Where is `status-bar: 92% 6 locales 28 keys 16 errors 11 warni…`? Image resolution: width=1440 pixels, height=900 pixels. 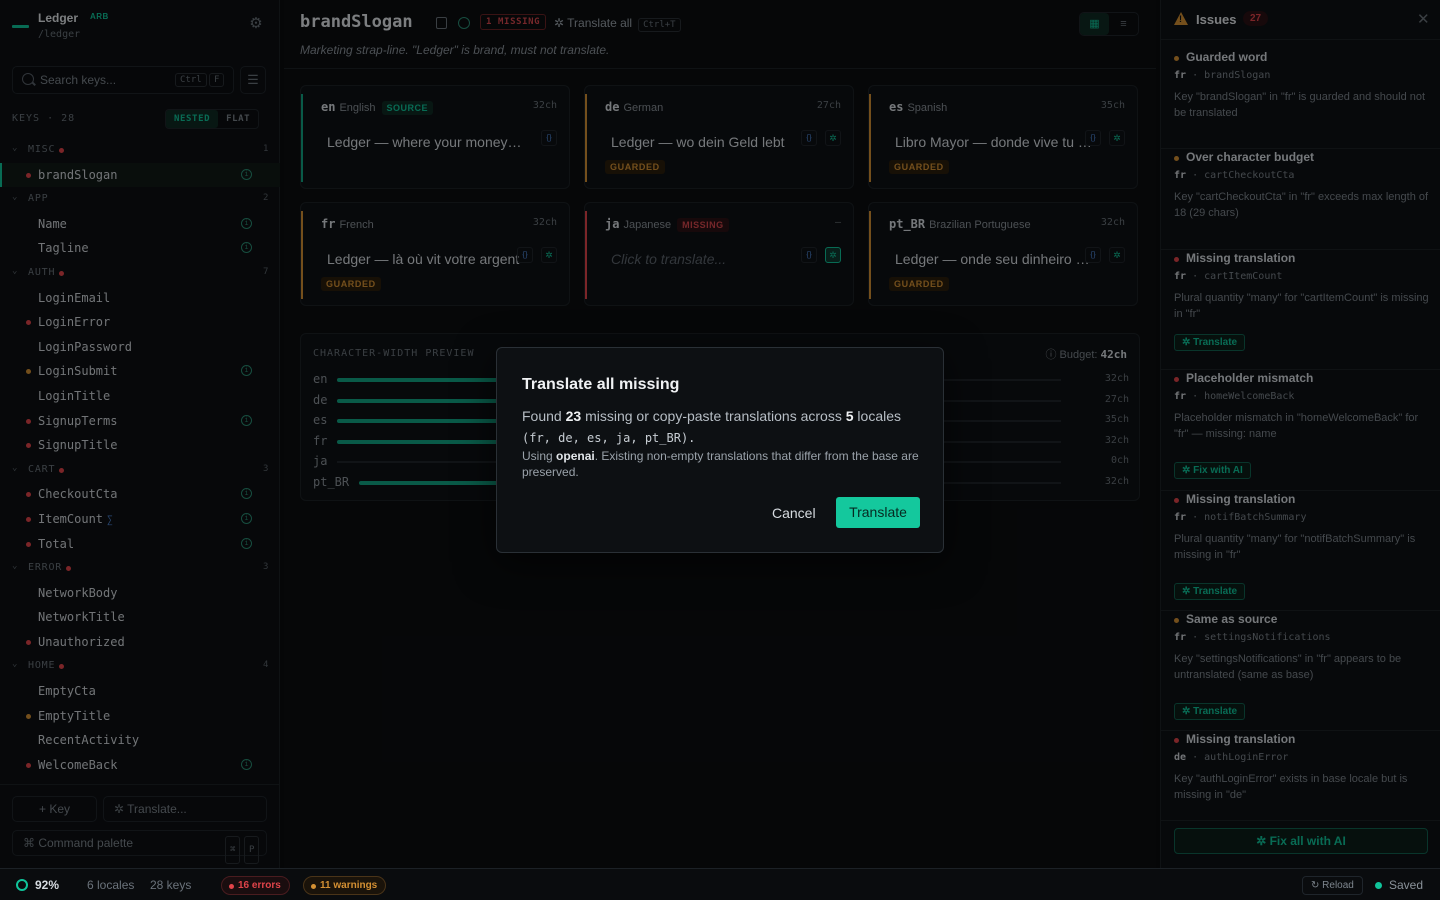
status-bar: 92% 6 locales 28 keys 16 errors 11 warni… is located at coordinates (720, 884).